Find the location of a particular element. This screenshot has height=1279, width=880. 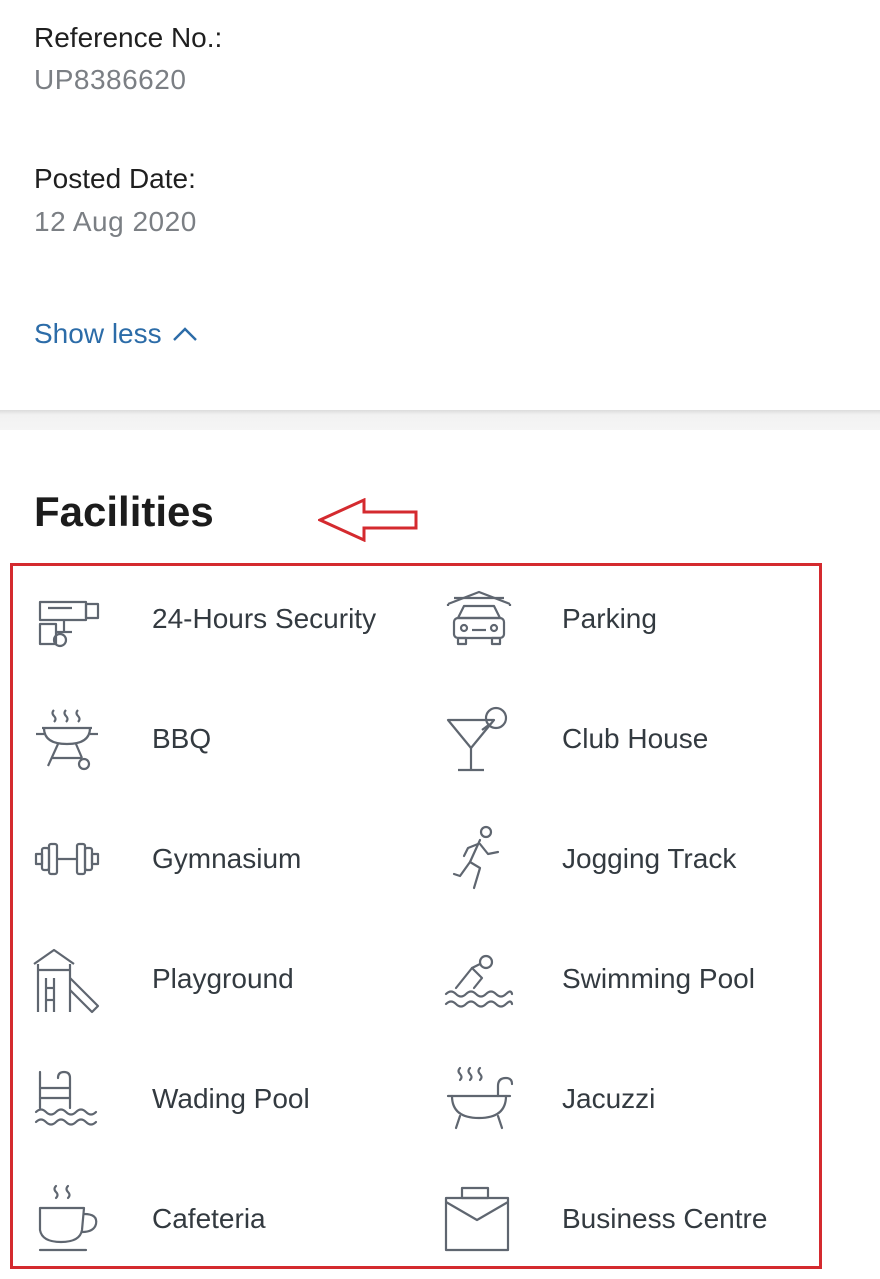

posted-date-label: Posted Date: is located at coordinates (115, 178).